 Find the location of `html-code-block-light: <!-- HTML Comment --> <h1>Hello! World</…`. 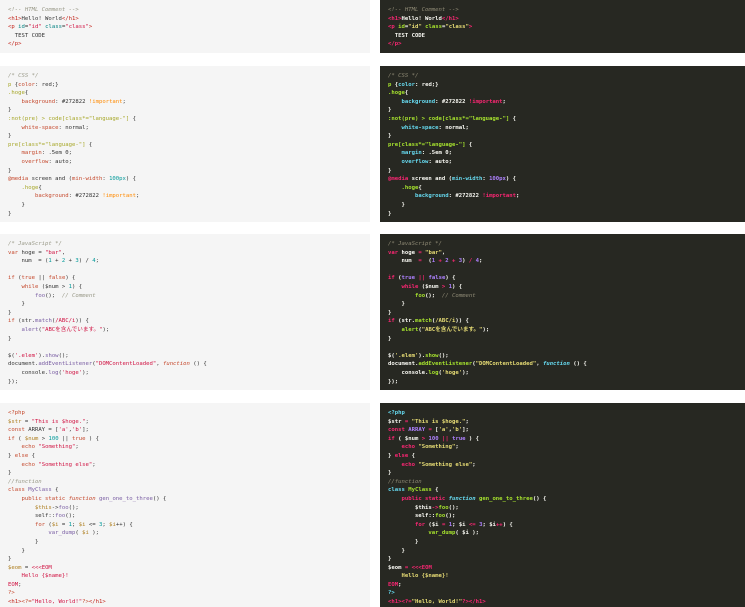

html-code-block-light: <!-- HTML Comment --> <h1>Hello! World</… is located at coordinates (185, 26).